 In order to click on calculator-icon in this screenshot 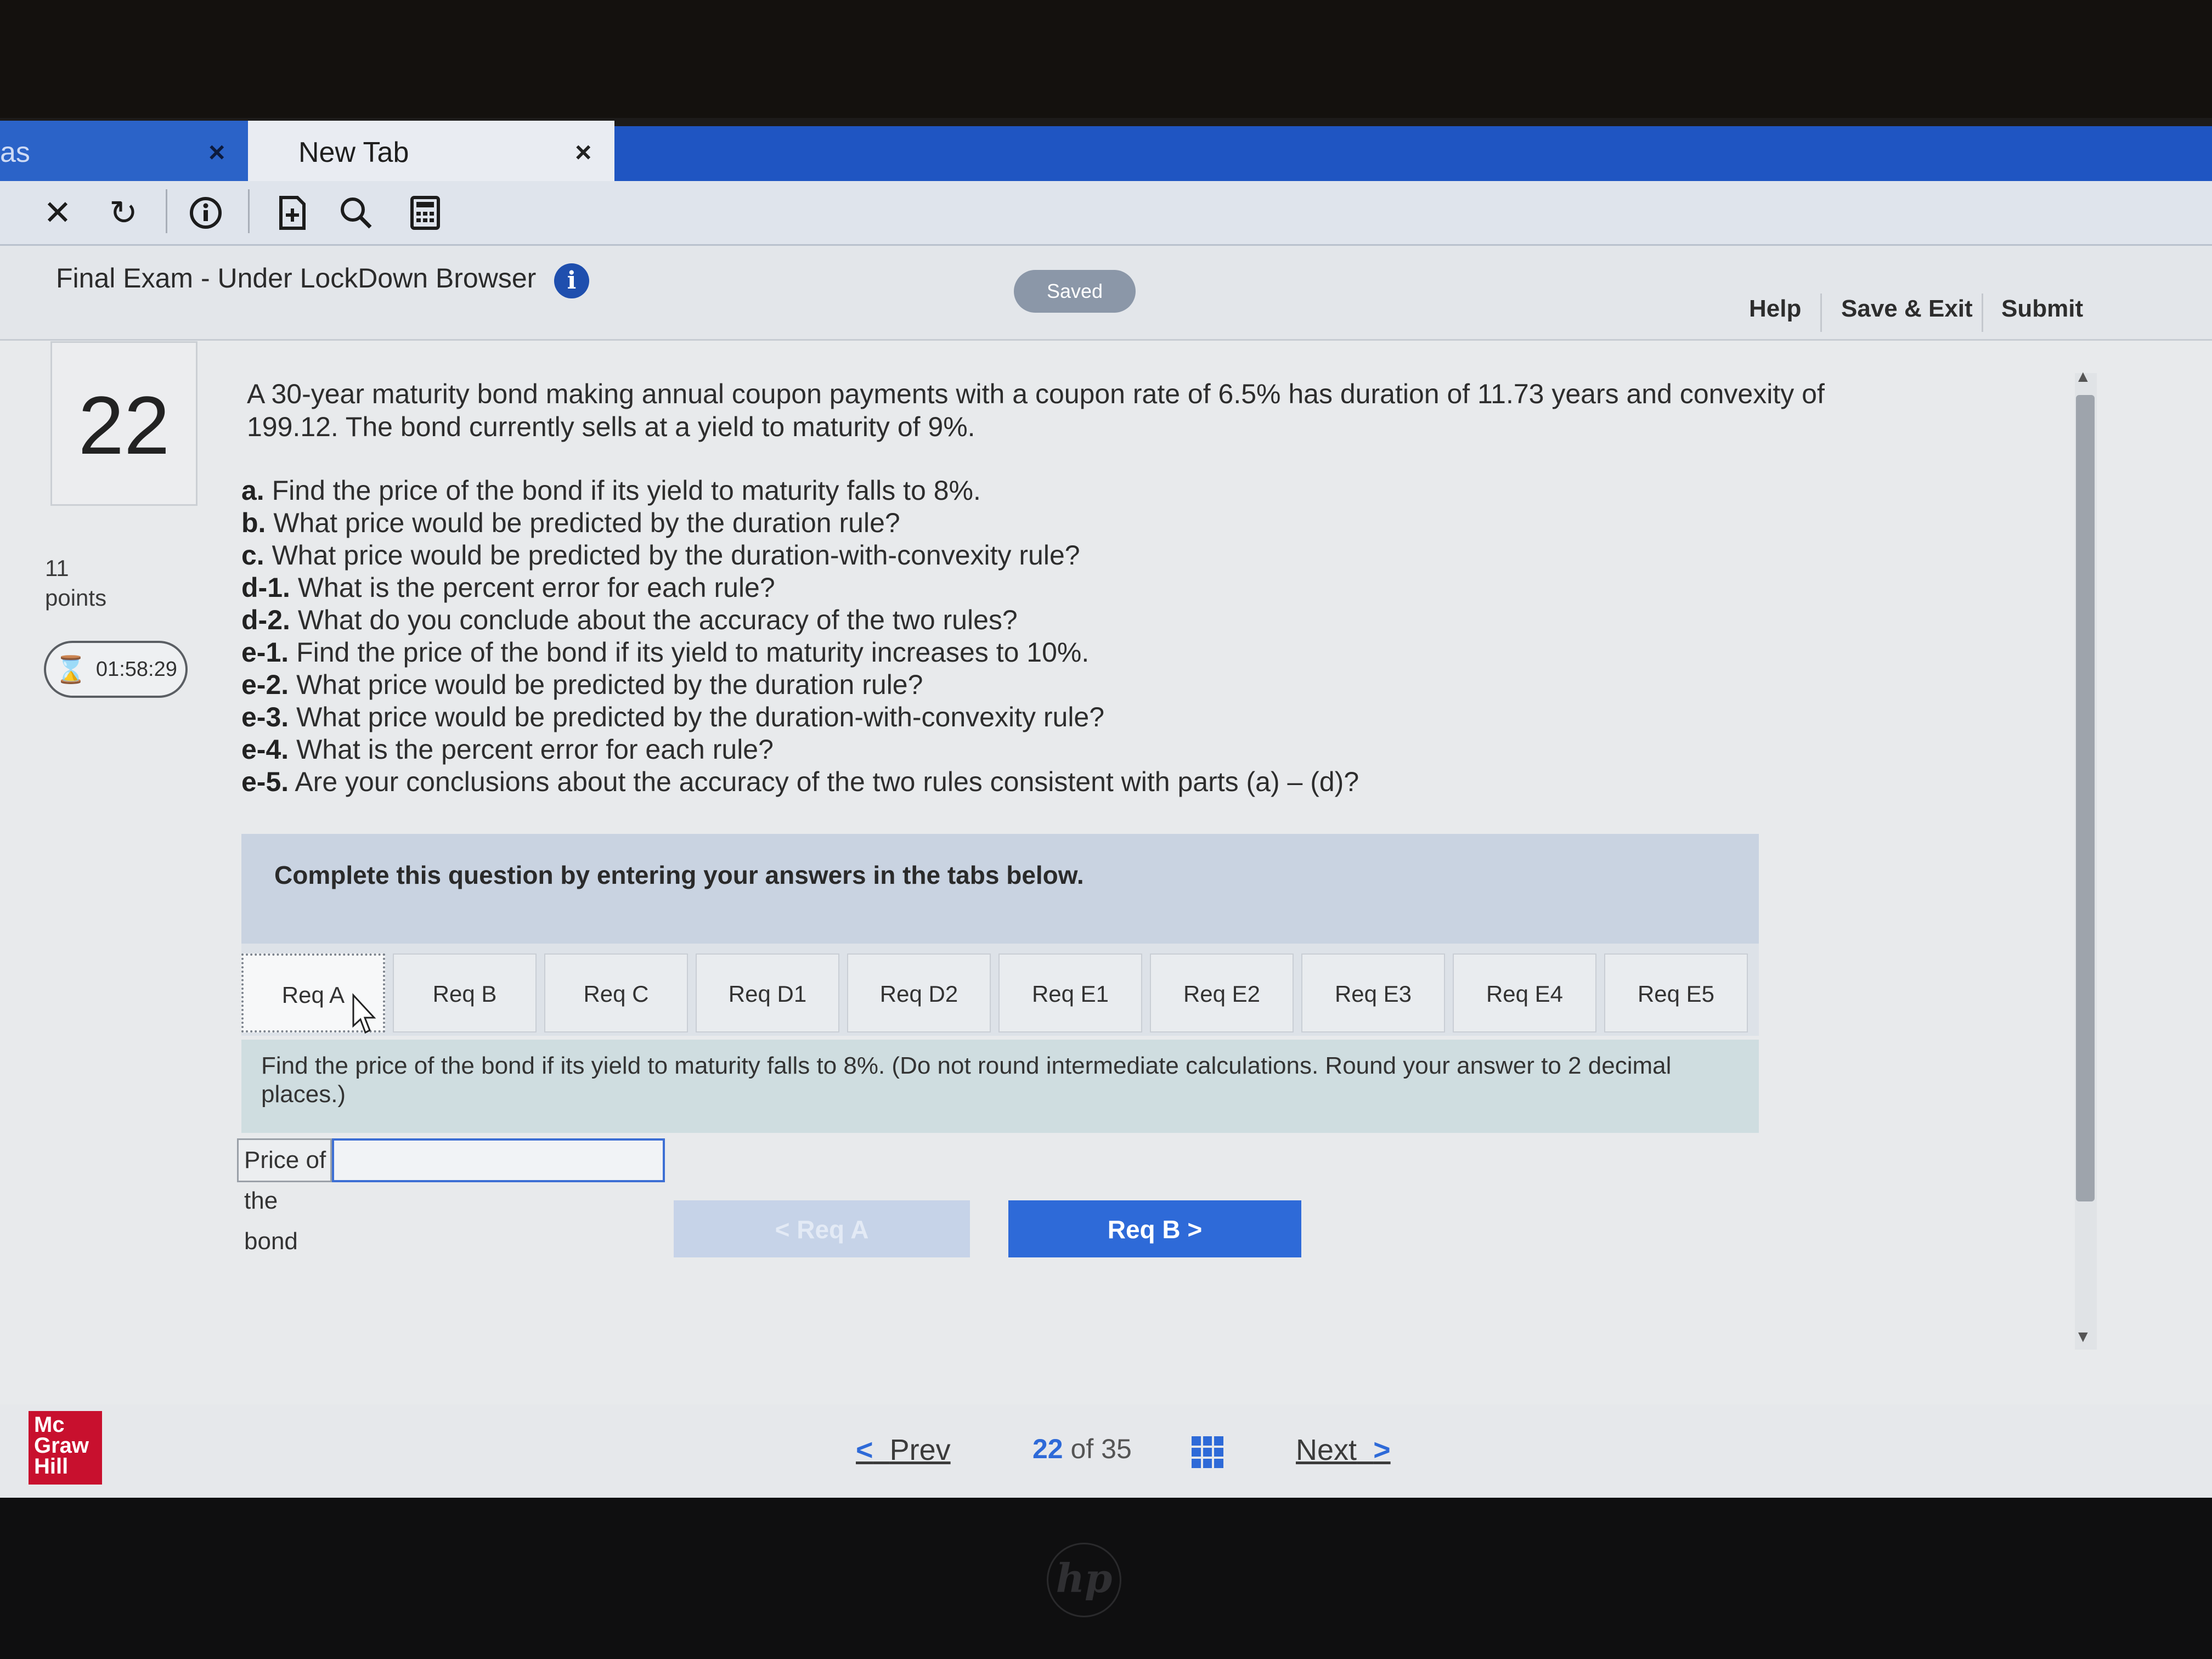, I will do `click(425, 213)`.